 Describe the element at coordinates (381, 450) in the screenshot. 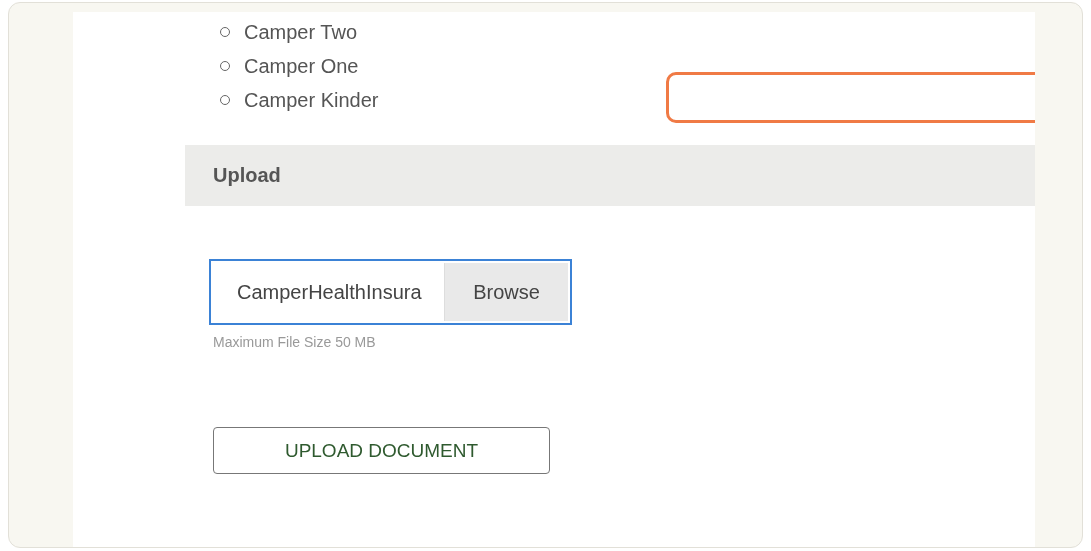

I see `upload-document-button: UPLOAD DOCUMENT` at that location.